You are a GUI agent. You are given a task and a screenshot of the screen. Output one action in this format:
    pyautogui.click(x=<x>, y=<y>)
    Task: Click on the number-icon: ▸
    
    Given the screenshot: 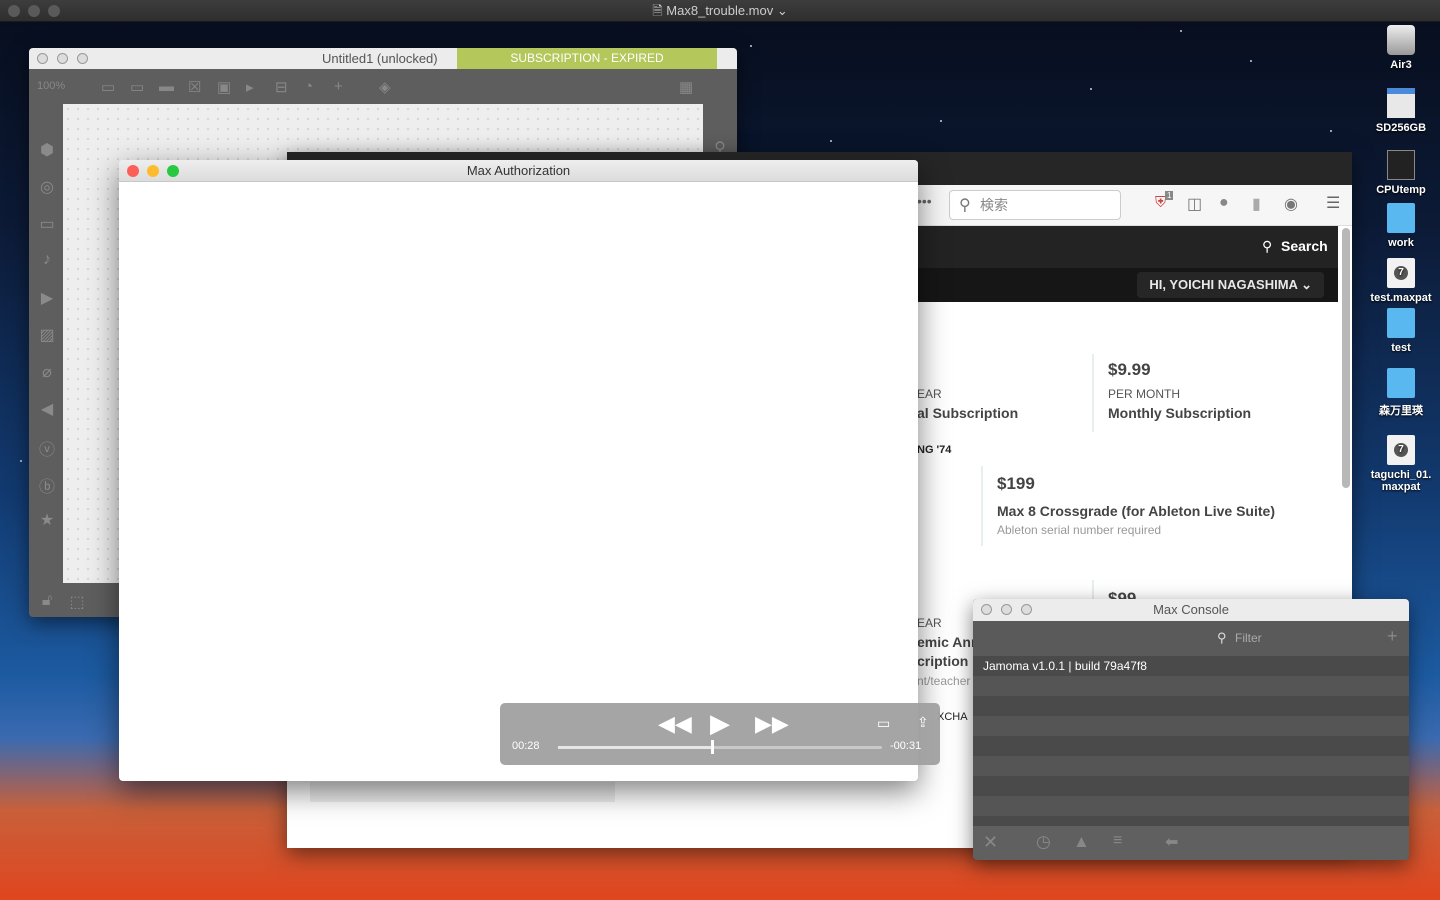 What is the action you would take?
    pyautogui.click(x=250, y=87)
    